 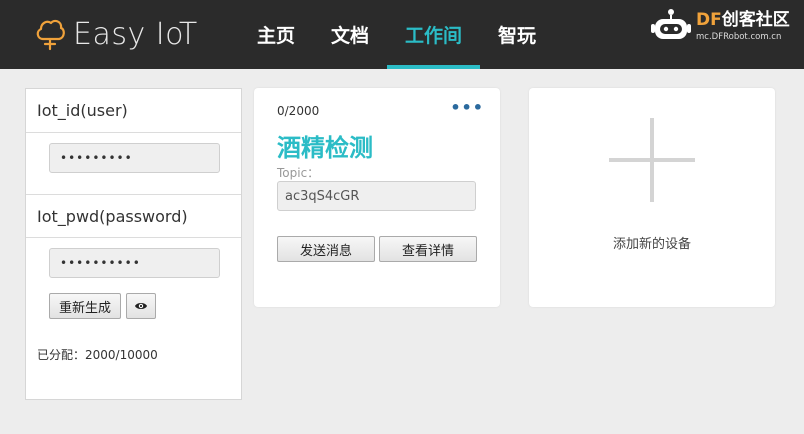 What do you see at coordinates (709, 20) in the screenshot?
I see `brand-letters: DF` at bounding box center [709, 20].